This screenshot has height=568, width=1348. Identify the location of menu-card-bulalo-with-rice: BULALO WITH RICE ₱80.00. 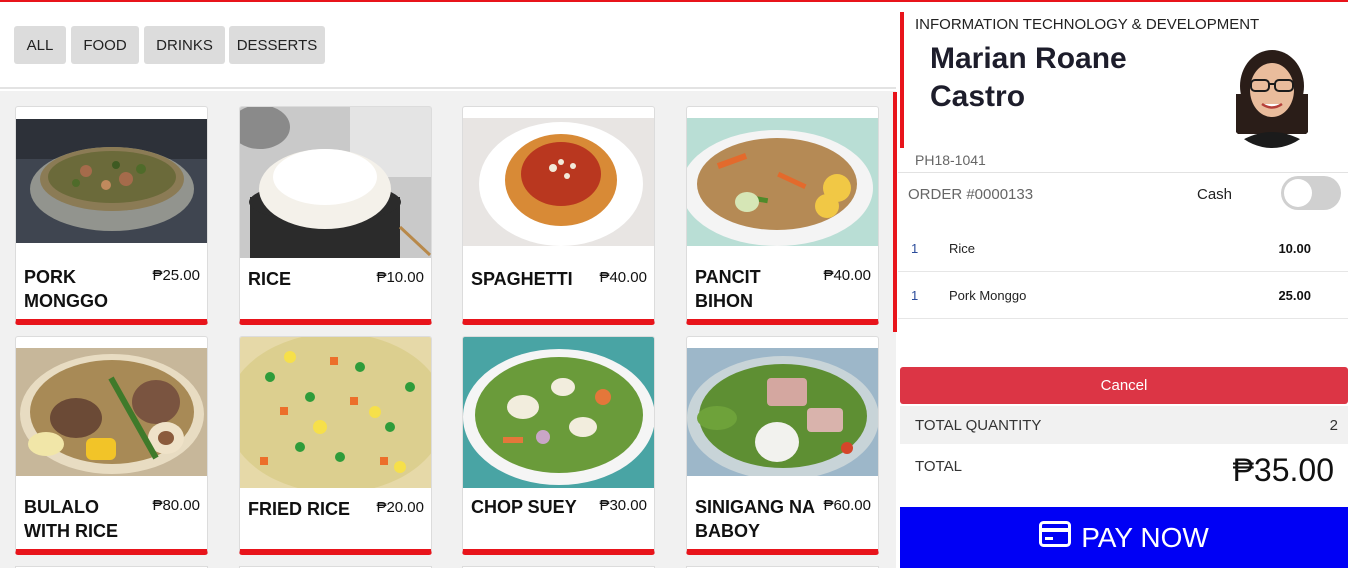
(111, 445).